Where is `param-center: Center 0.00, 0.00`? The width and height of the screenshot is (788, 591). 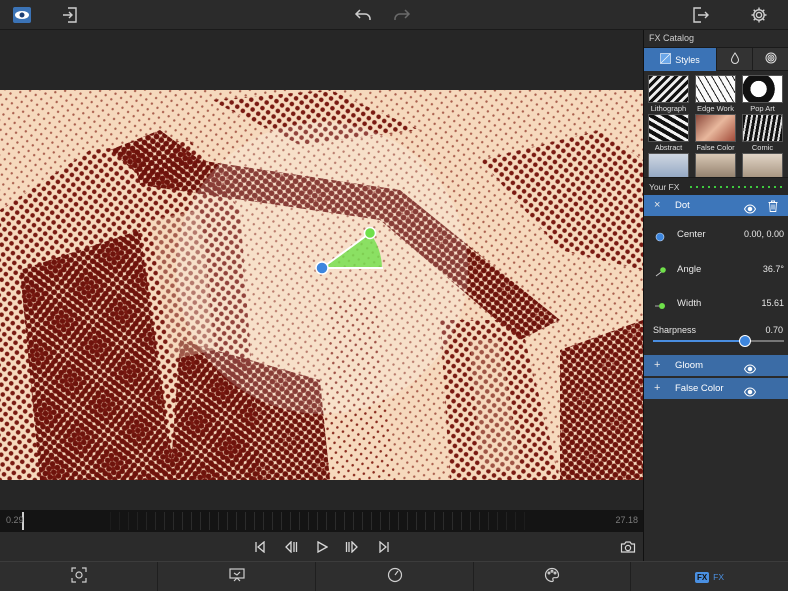 param-center: Center 0.00, 0.00 is located at coordinates (716, 234).